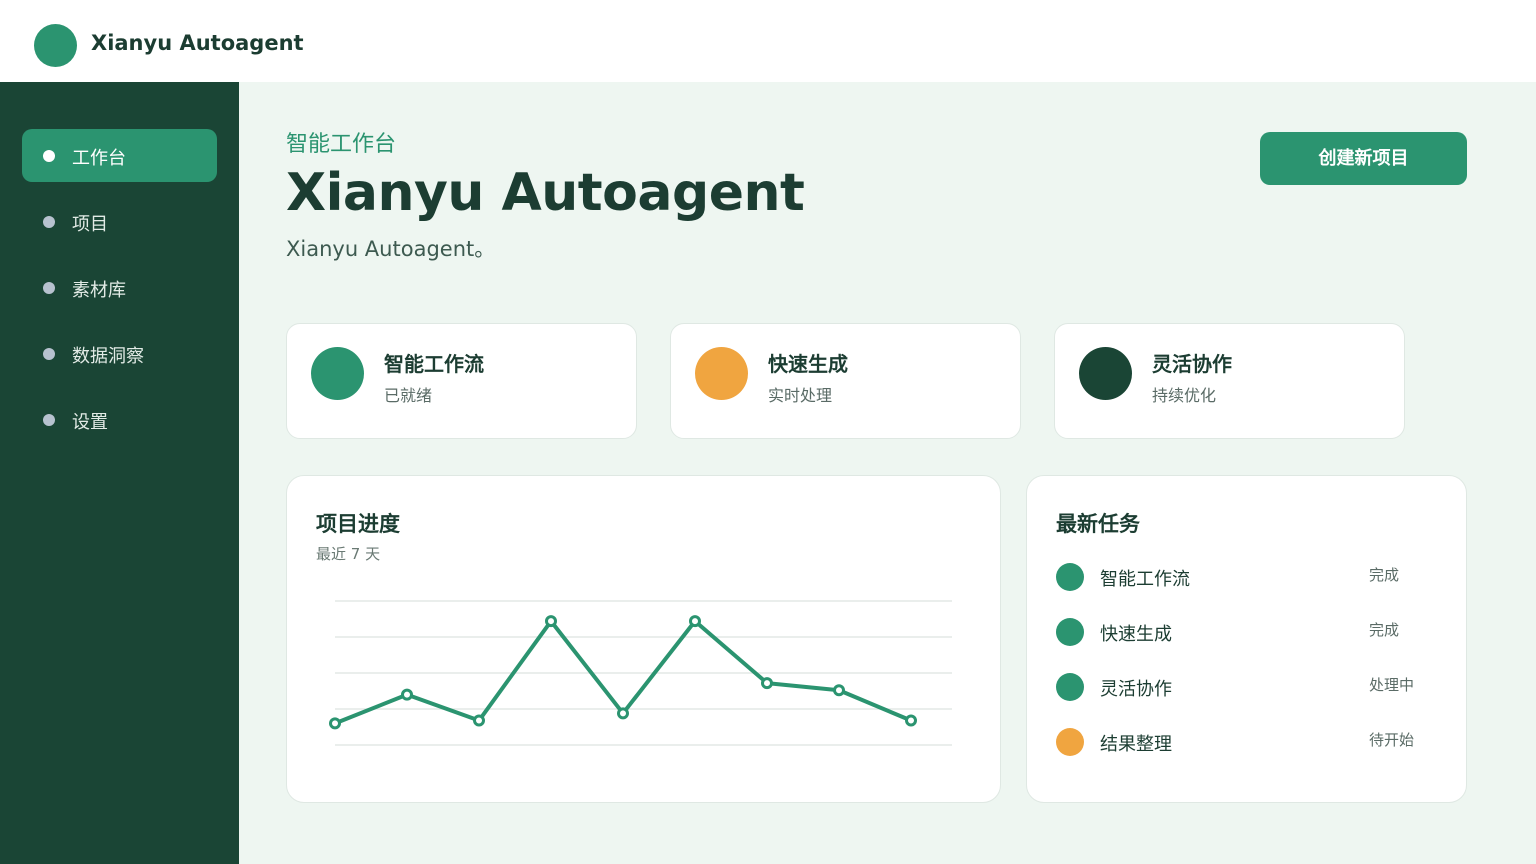  What do you see at coordinates (1246, 631) in the screenshot?
I see `task-item: 快速生成 完成` at bounding box center [1246, 631].